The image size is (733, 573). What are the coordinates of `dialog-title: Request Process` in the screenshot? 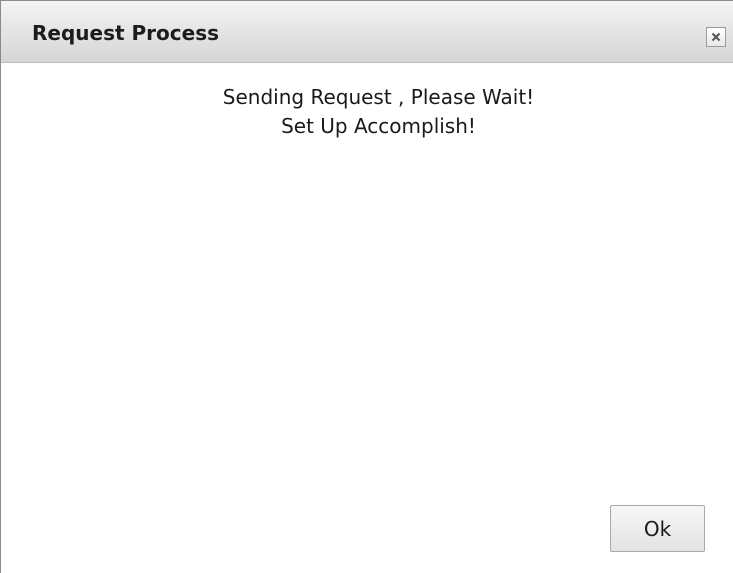 It's located at (126, 33).